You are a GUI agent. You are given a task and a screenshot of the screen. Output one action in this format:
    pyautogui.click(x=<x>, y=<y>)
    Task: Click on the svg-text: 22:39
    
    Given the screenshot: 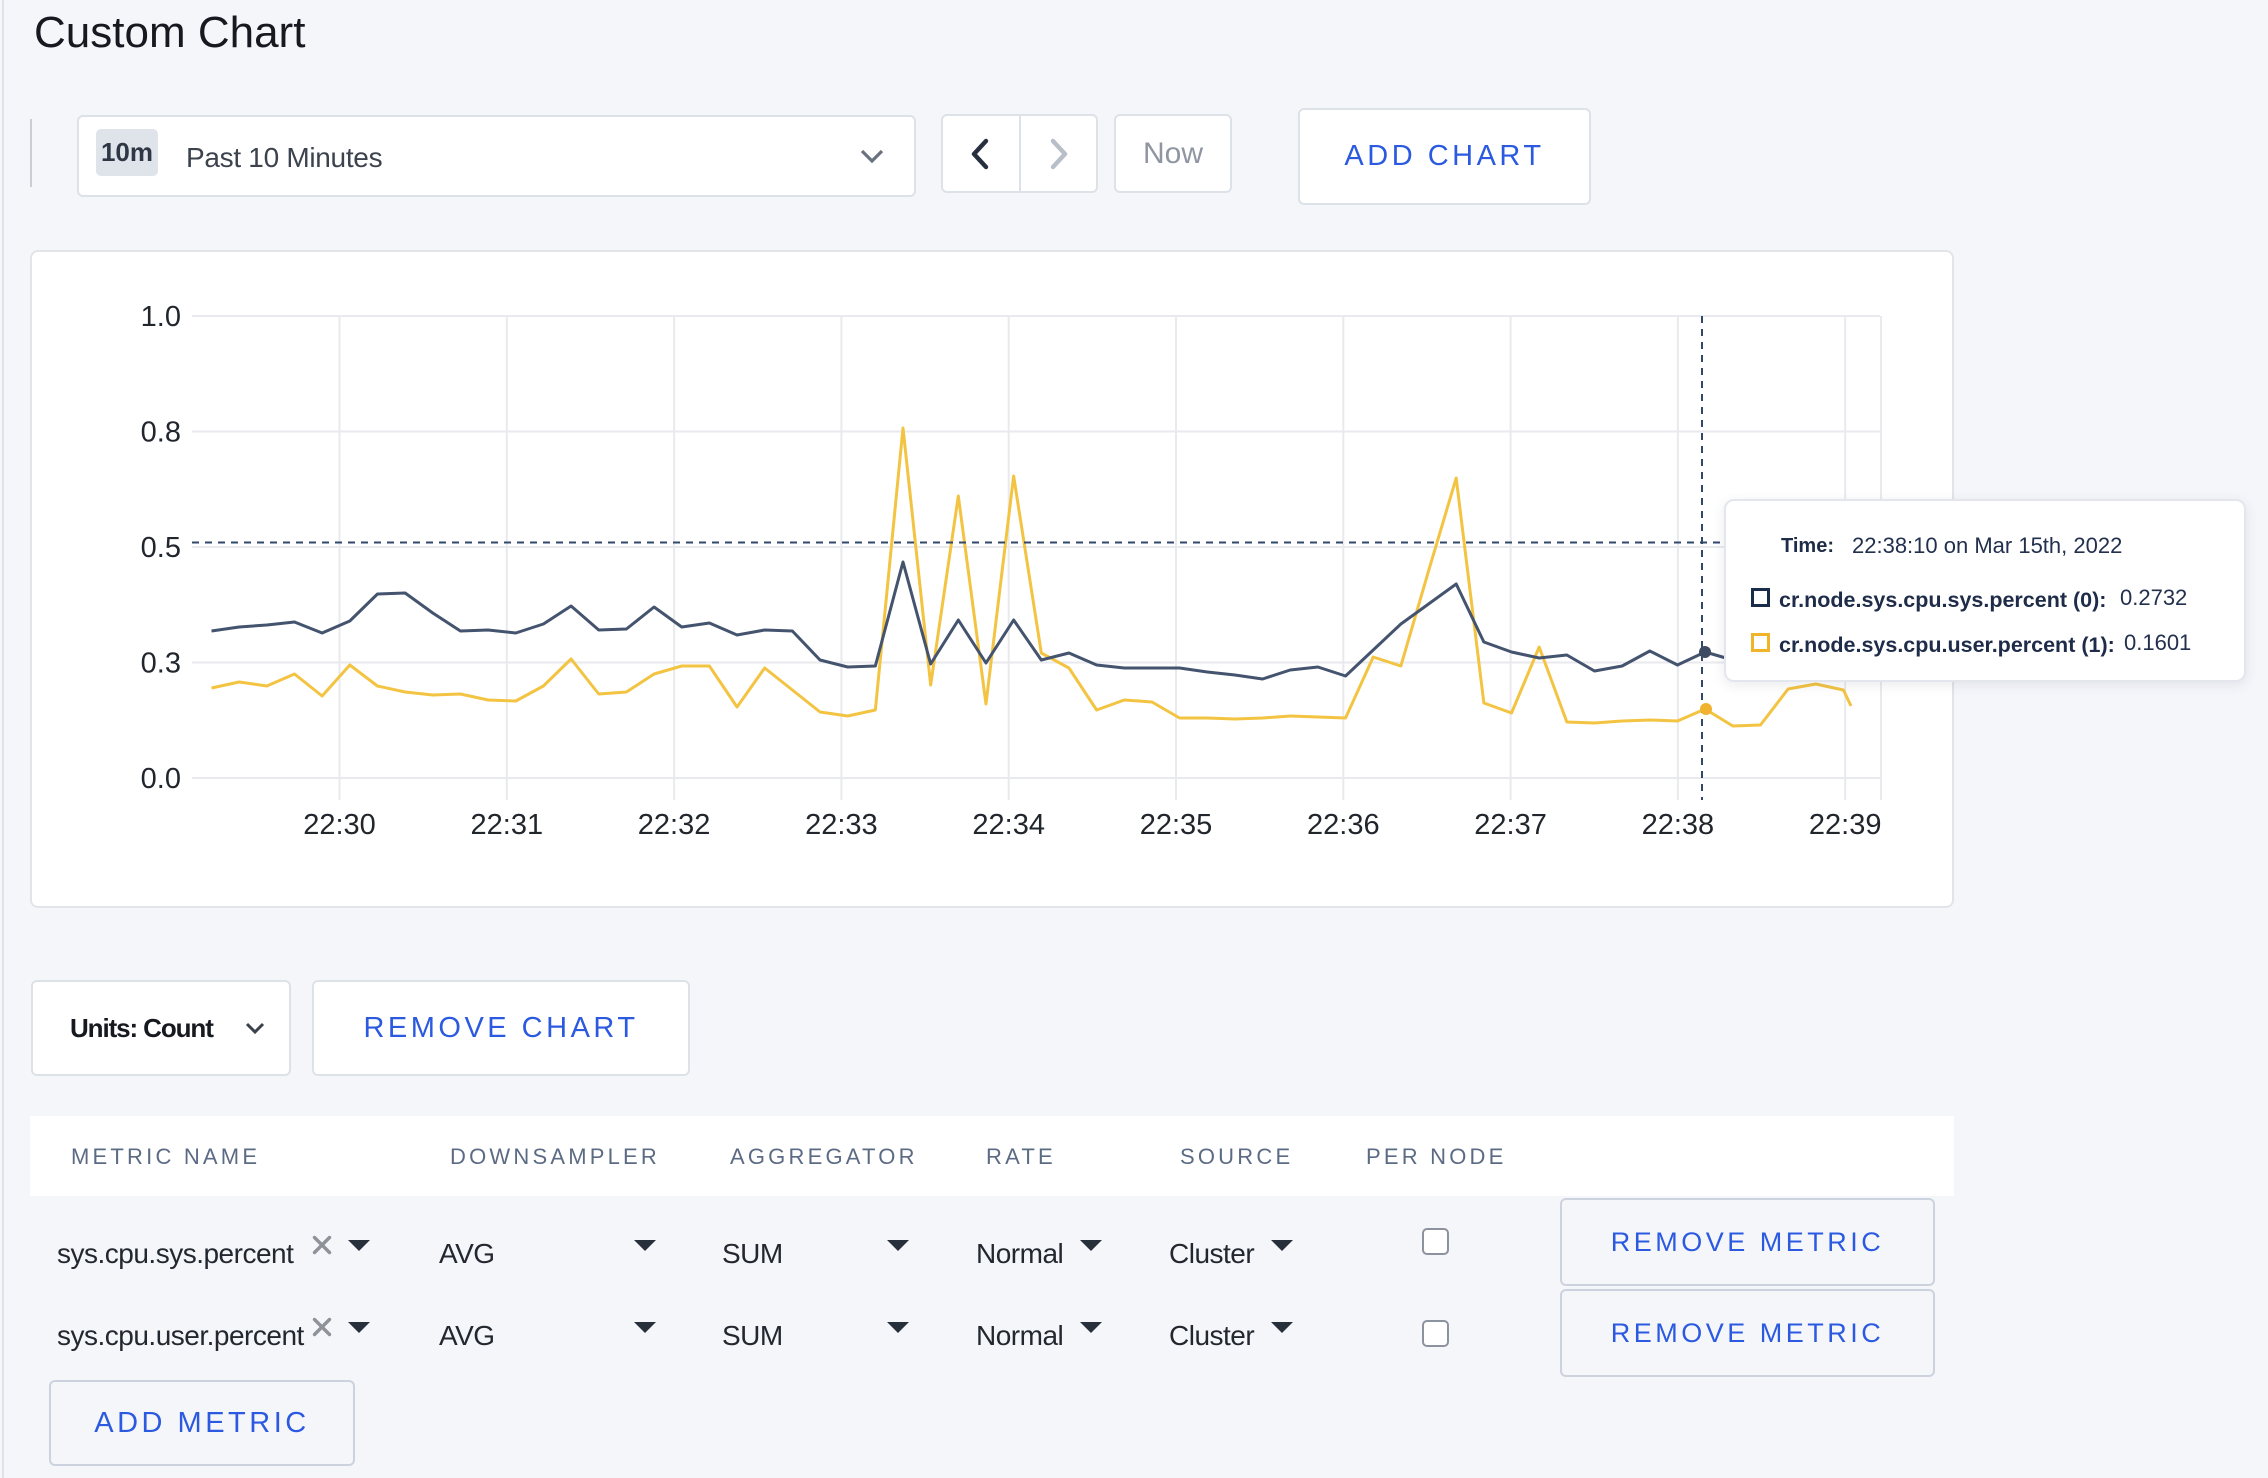 What is the action you would take?
    pyautogui.click(x=1845, y=825)
    